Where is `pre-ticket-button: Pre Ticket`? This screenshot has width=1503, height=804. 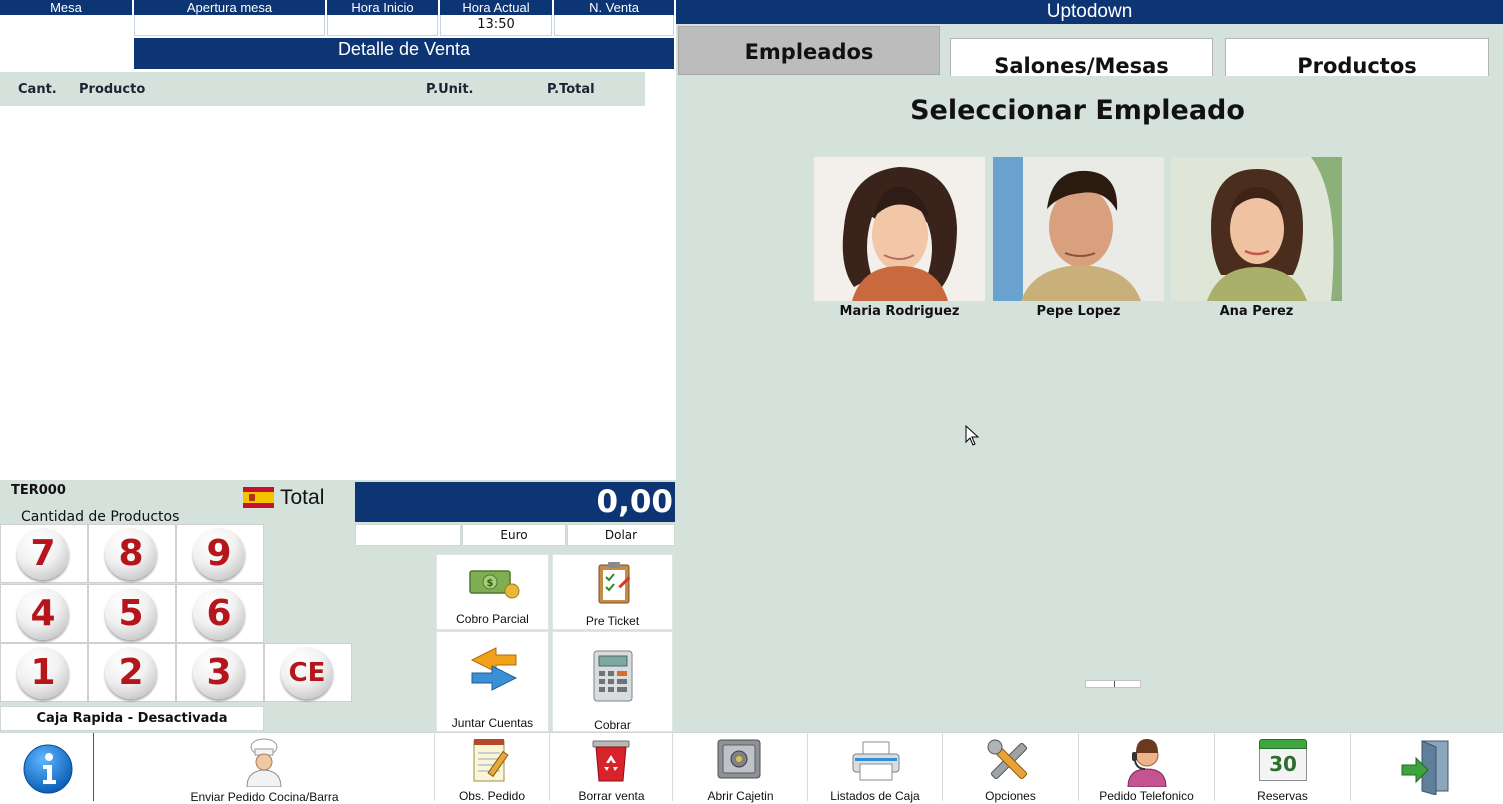
pre-ticket-button: Pre Ticket is located at coordinates (612, 592).